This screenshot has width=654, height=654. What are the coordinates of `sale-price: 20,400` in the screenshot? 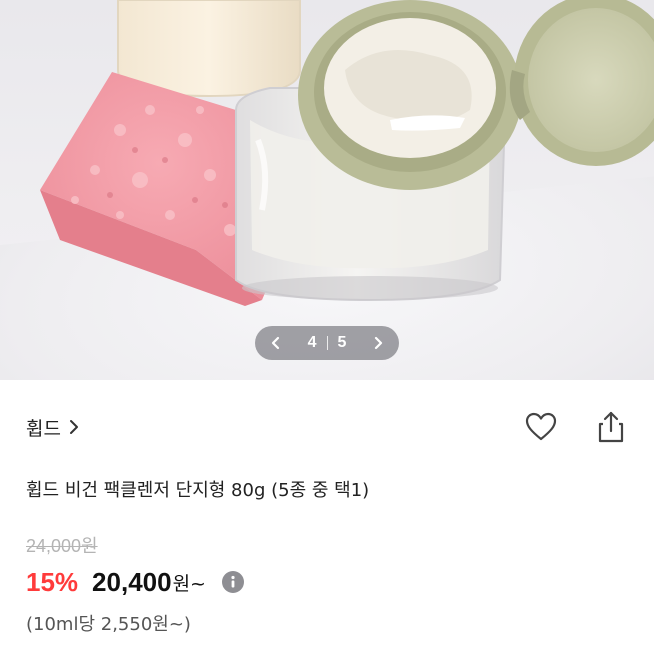 It's located at (132, 581).